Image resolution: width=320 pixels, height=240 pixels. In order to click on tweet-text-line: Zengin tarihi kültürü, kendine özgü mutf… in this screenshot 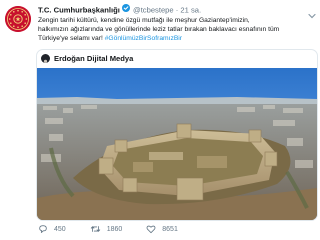, I will do `click(144, 20)`.